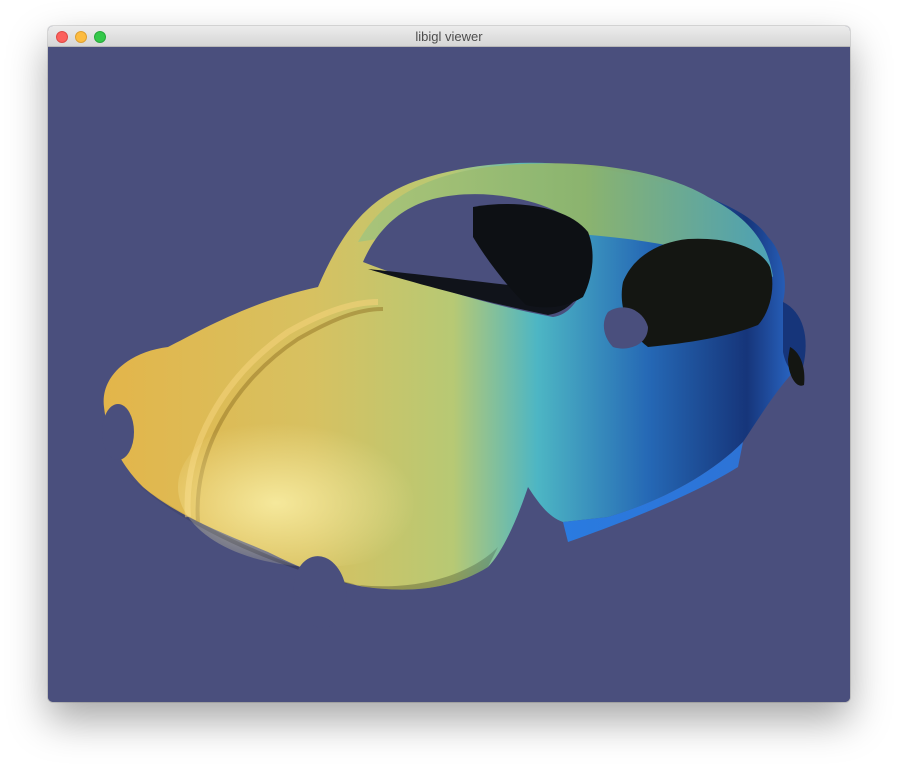 This screenshot has width=898, height=774. I want to click on window-title: libigl viewer, so click(449, 36).